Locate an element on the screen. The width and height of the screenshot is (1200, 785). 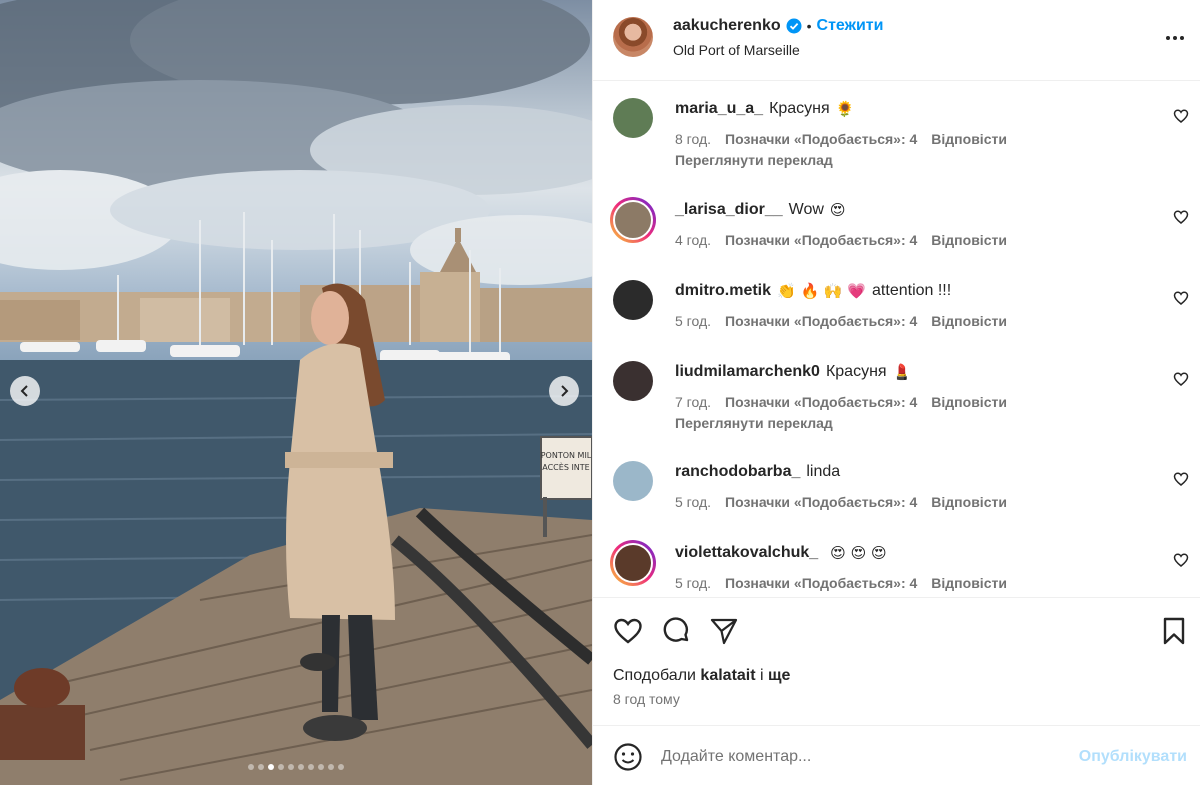
comment-emoji: 💄 is located at coordinates (902, 372).